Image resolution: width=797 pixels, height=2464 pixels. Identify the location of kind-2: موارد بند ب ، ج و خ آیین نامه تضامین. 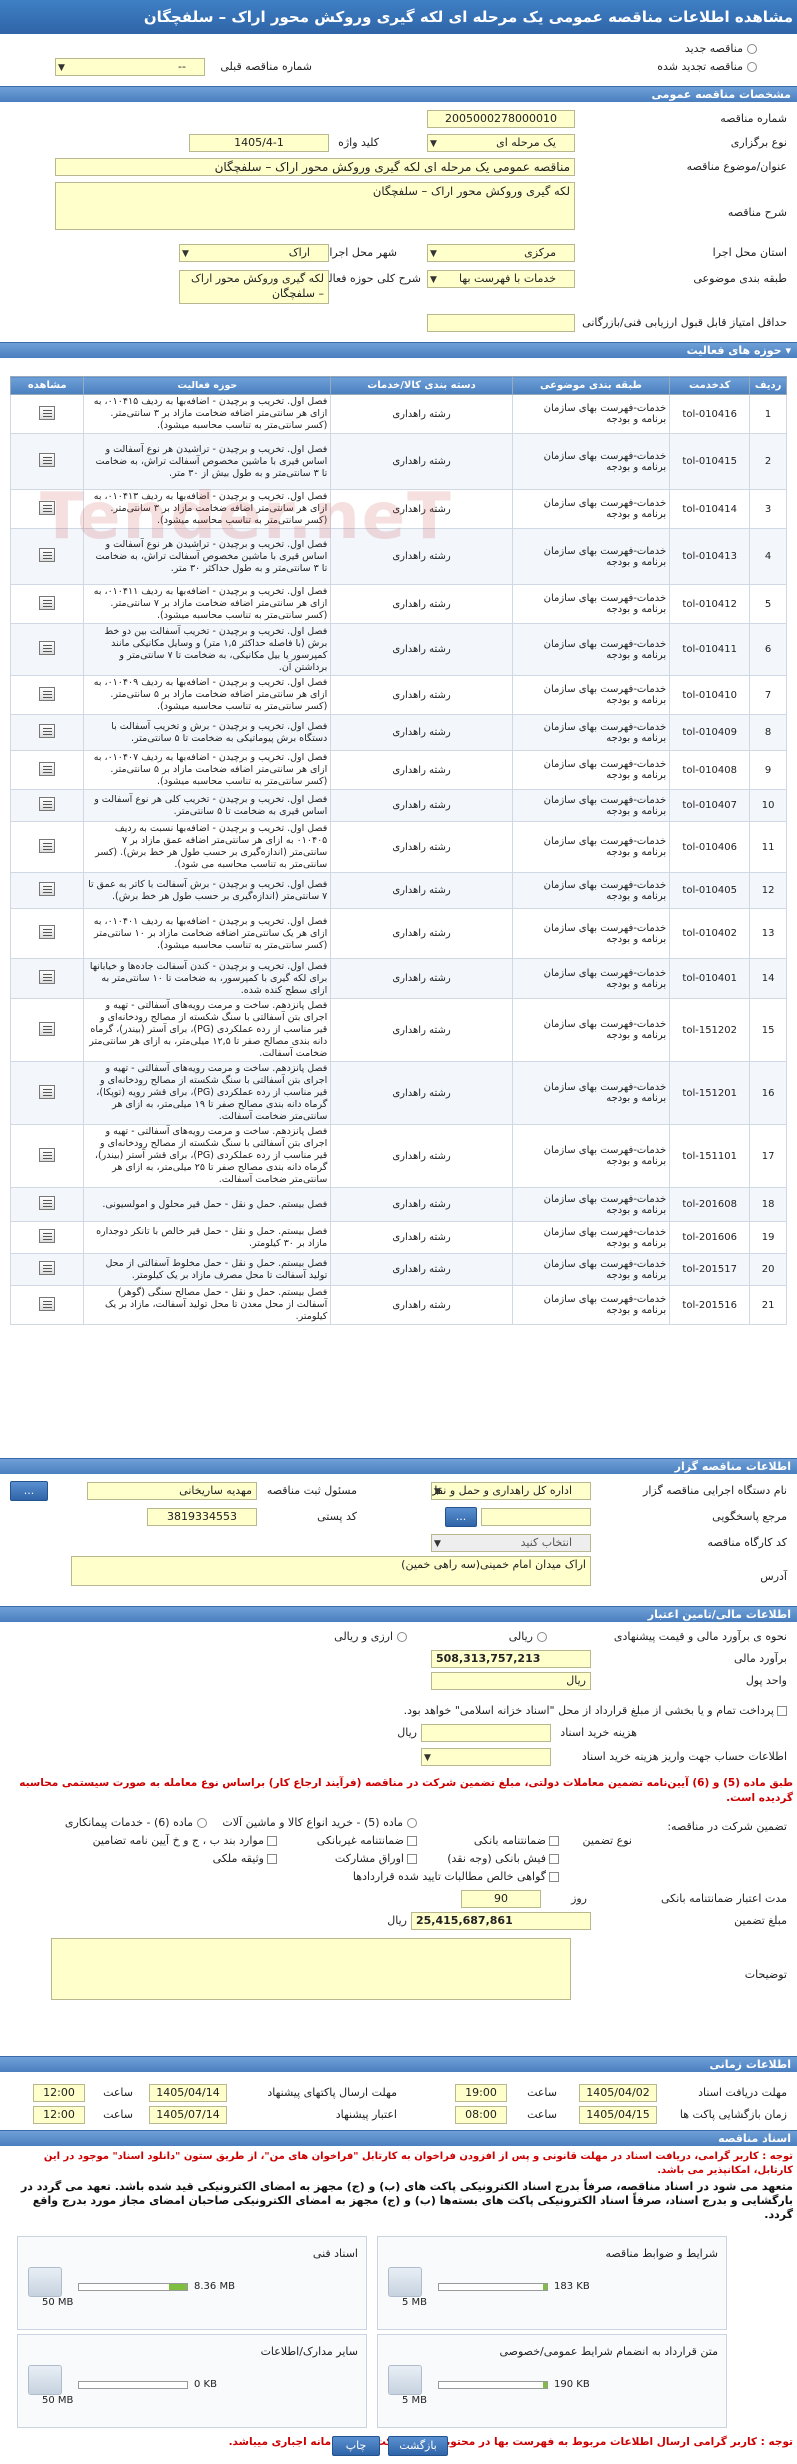
(185, 1840).